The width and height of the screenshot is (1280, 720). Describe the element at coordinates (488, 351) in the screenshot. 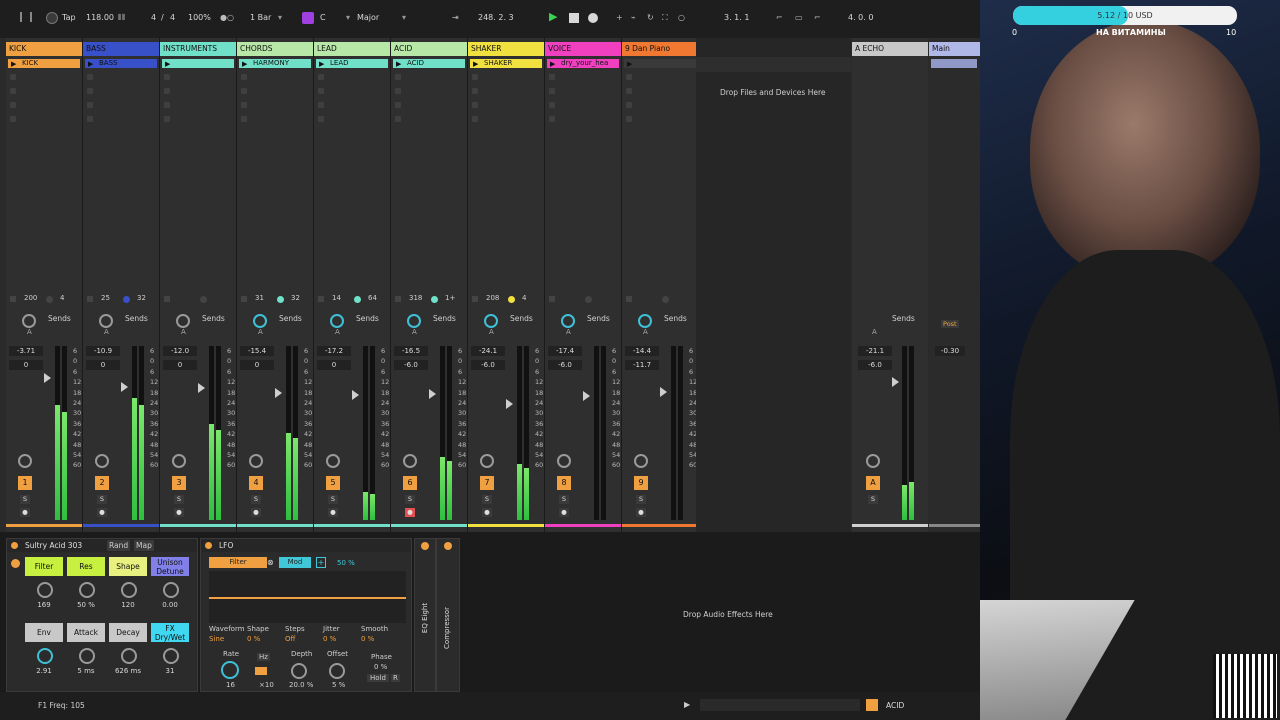

I see `volume-field: -24.1` at that location.